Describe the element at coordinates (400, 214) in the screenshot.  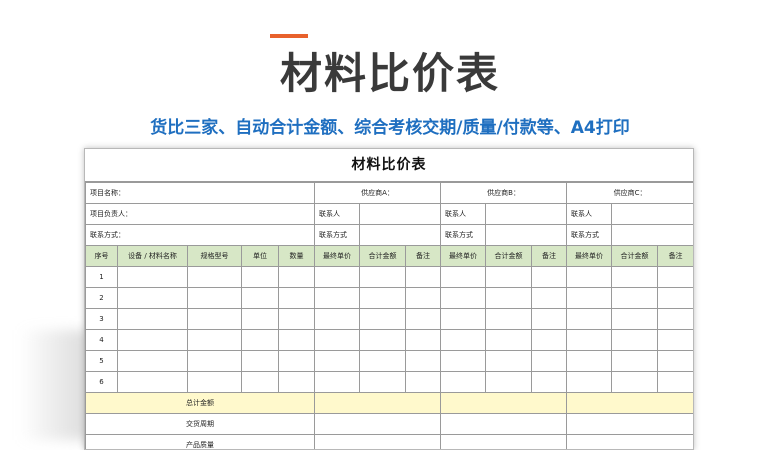
I see `supplier-a-contact-value` at that location.